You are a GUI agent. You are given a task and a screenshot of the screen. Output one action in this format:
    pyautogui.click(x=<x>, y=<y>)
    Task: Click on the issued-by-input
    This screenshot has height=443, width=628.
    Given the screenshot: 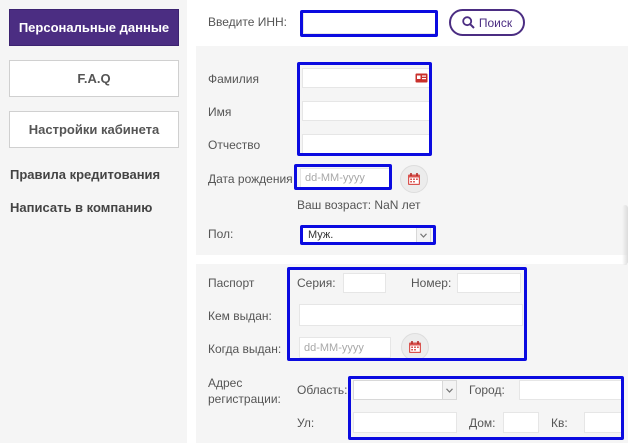 What is the action you would take?
    pyautogui.click(x=411, y=315)
    